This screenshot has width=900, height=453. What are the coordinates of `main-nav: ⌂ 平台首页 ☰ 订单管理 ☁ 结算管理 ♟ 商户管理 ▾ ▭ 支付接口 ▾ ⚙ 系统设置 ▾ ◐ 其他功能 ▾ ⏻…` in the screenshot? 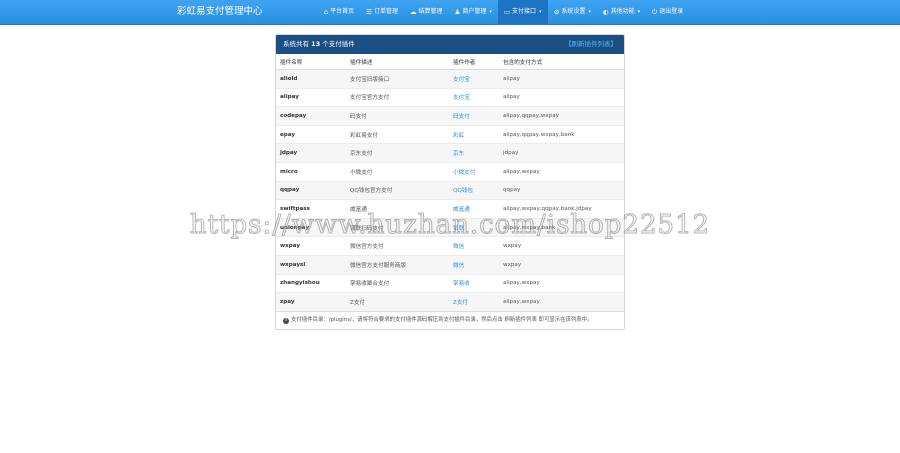 It's located at (503, 12).